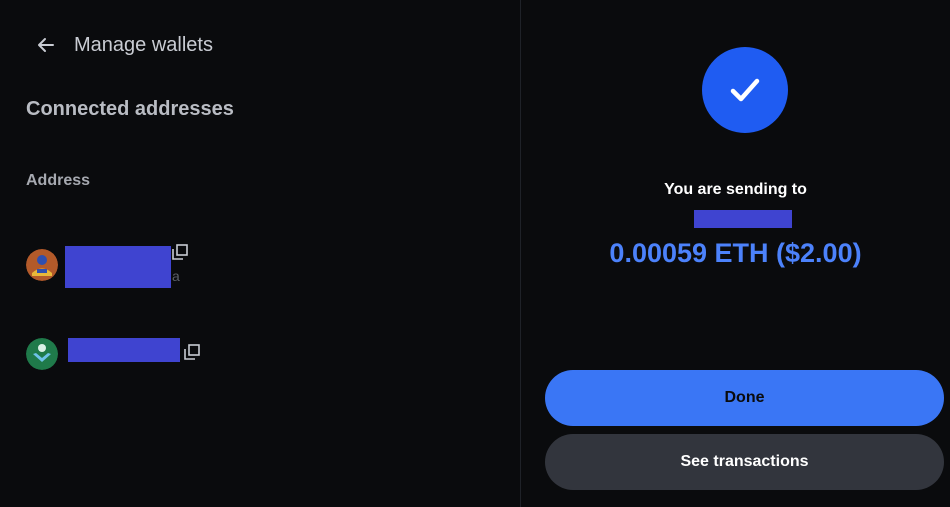  Describe the element at coordinates (176, 276) in the screenshot. I see `address-tail: a` at that location.